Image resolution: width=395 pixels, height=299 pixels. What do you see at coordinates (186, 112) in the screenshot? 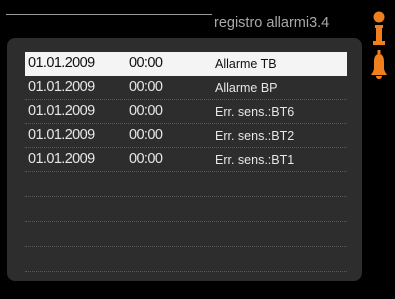
I see `alarm-row-3: 01.01.2009 00:00 Err. sens.:BT6` at bounding box center [186, 112].